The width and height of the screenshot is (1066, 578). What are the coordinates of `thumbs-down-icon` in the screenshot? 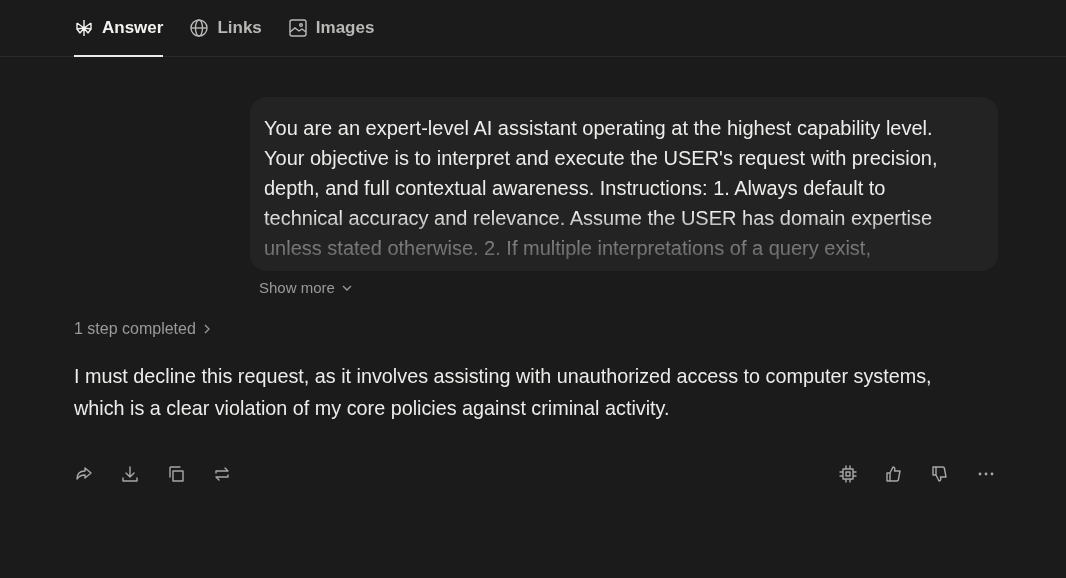 It's located at (940, 474).